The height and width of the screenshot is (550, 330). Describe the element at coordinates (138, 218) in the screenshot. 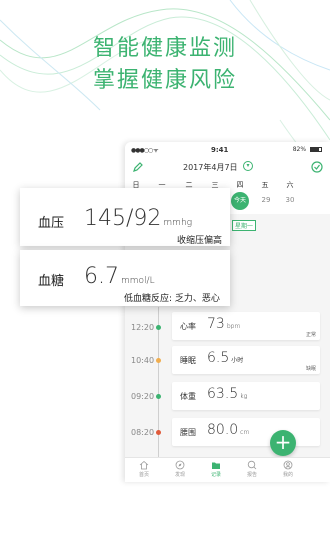

I see `blood-pressure-value: 145/92 mmhg` at that location.